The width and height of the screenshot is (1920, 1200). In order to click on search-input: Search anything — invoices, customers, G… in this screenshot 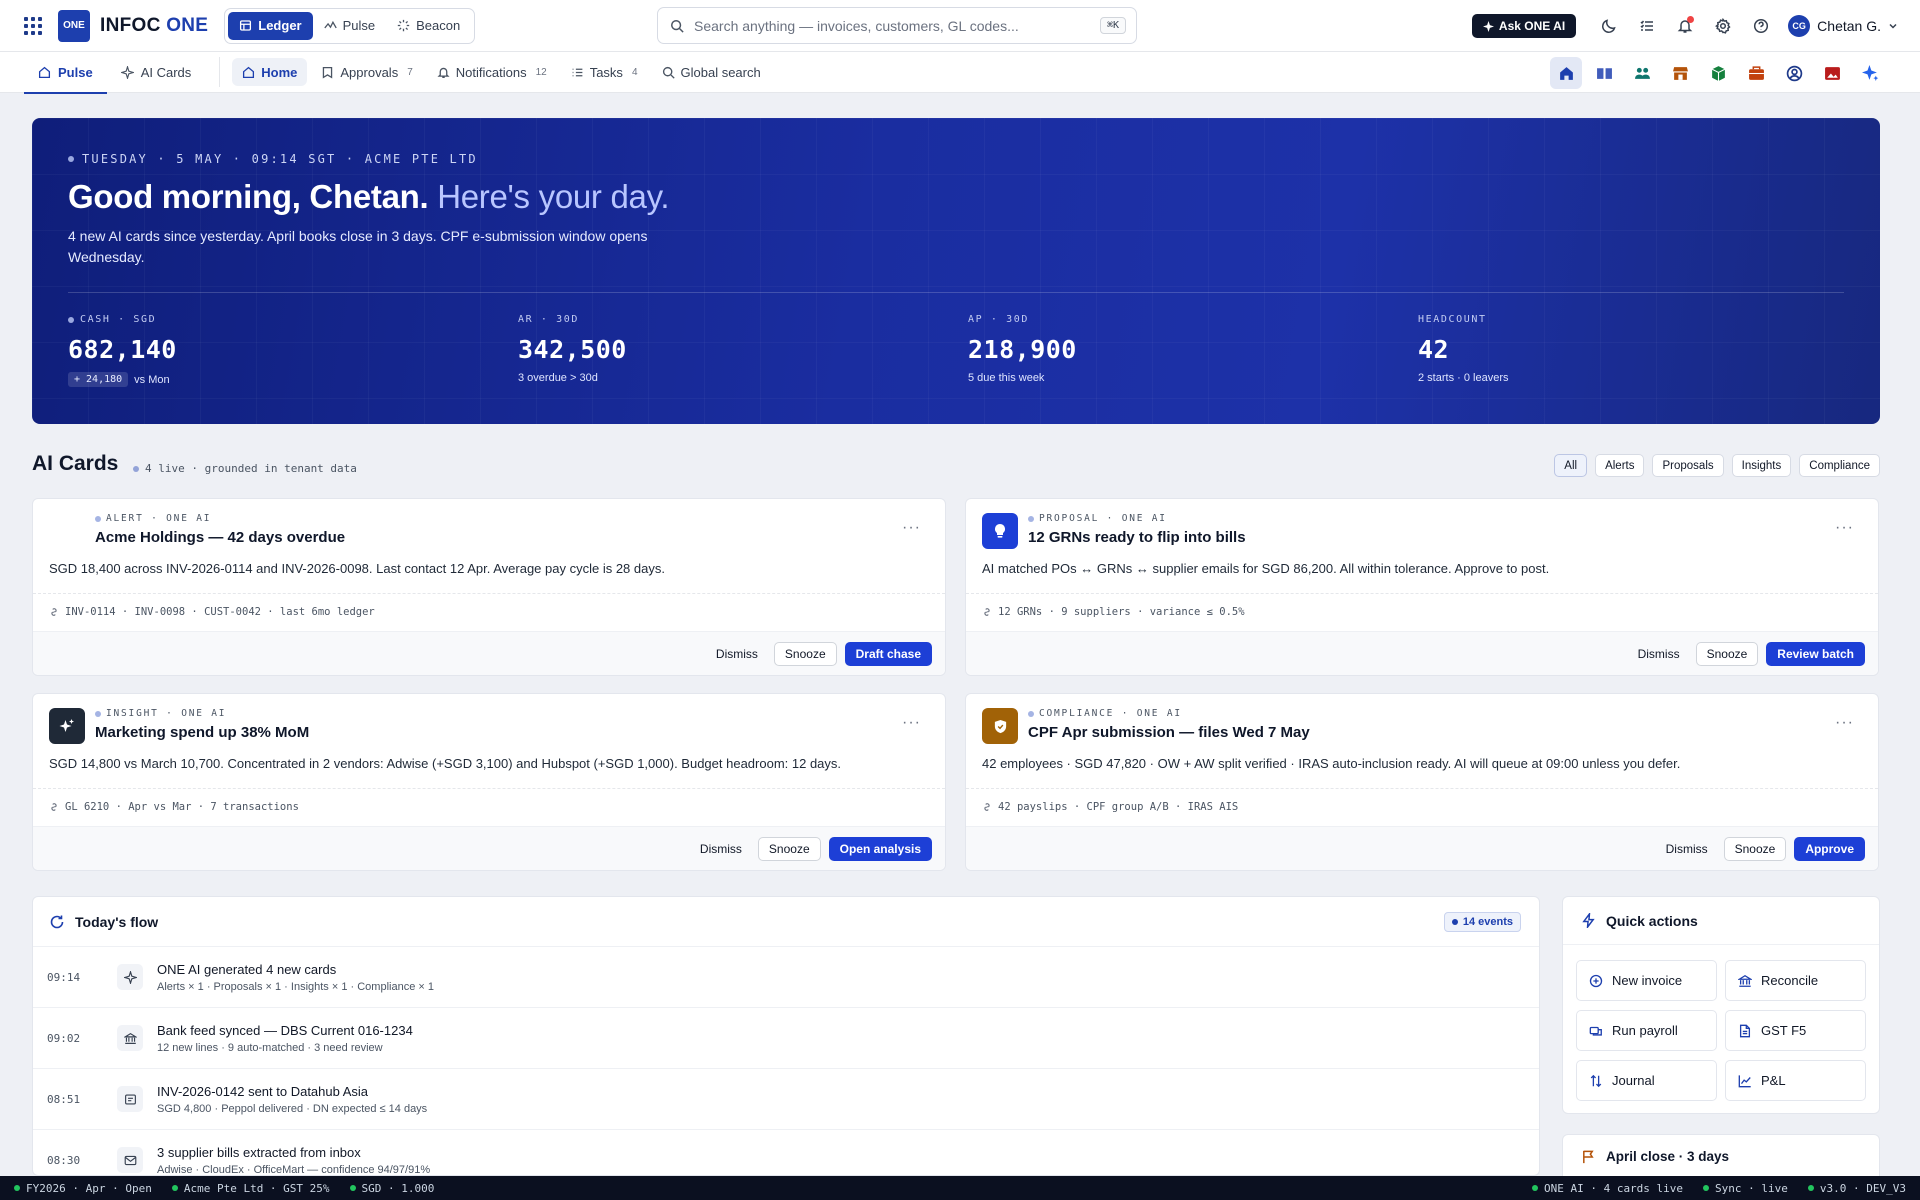, I will do `click(897, 26)`.